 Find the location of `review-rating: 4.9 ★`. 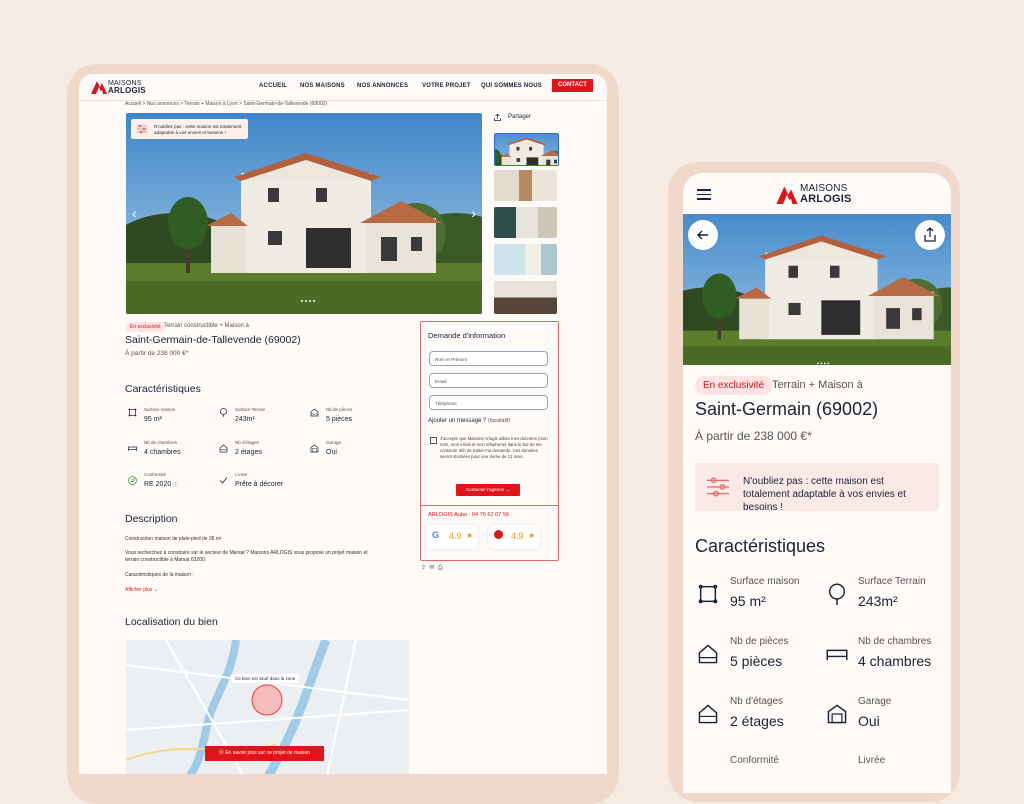

review-rating: 4.9 ★ is located at coordinates (514, 537).